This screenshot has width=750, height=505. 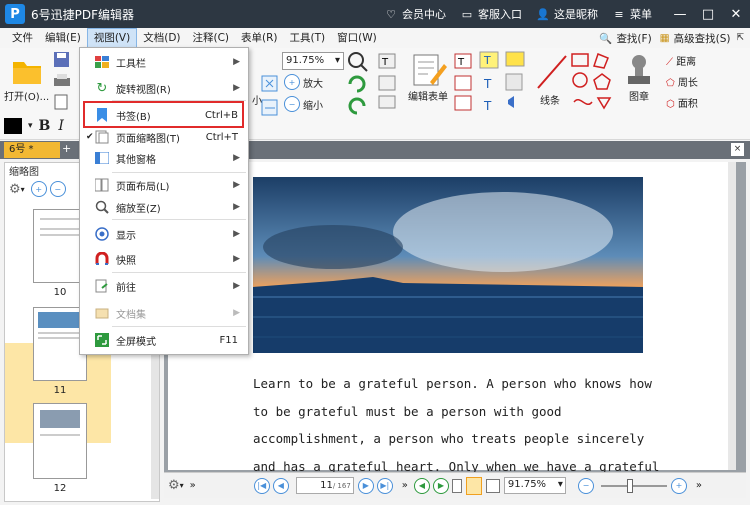 I want to click on menu-item-fullscreen: 全屏模式 F11, so click(x=164, y=340).